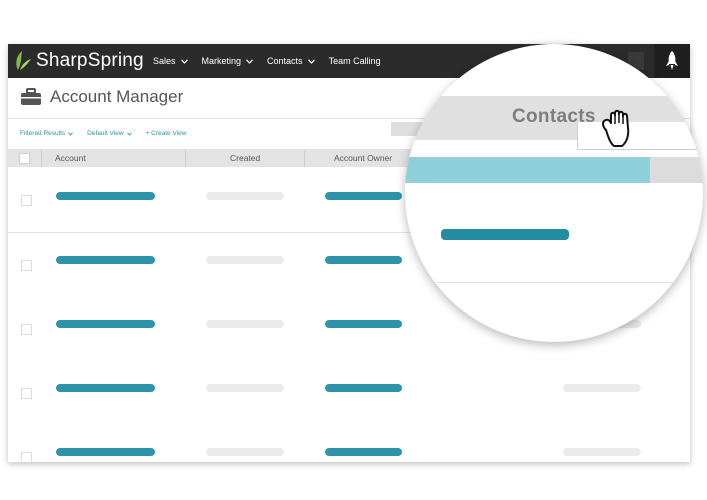  I want to click on create-view-label: + Create View, so click(166, 133).